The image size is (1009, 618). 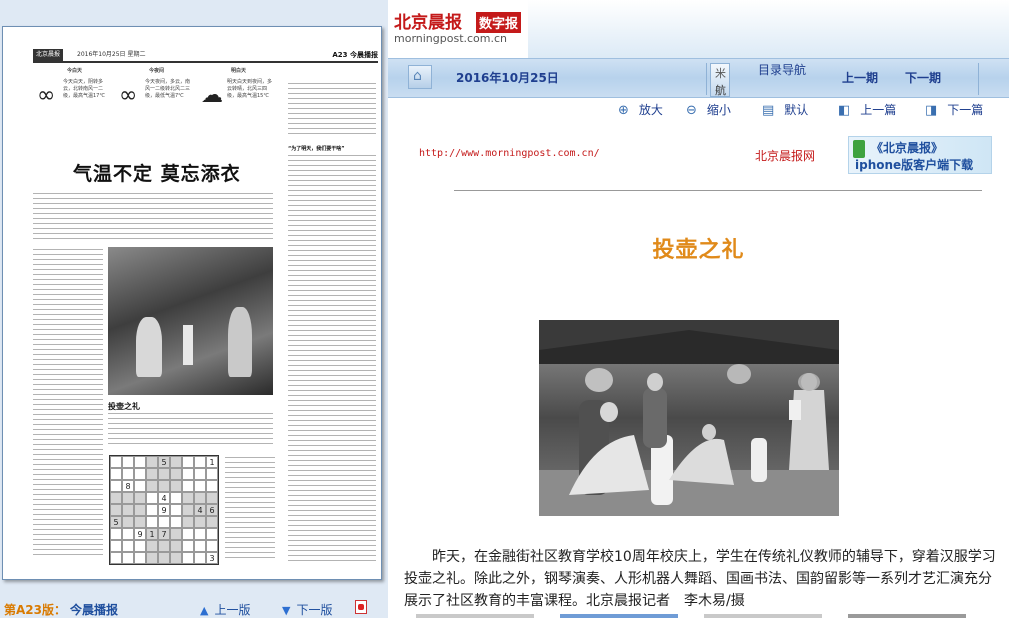 I want to click on weather-day: 今夜间, so click(x=157, y=71).